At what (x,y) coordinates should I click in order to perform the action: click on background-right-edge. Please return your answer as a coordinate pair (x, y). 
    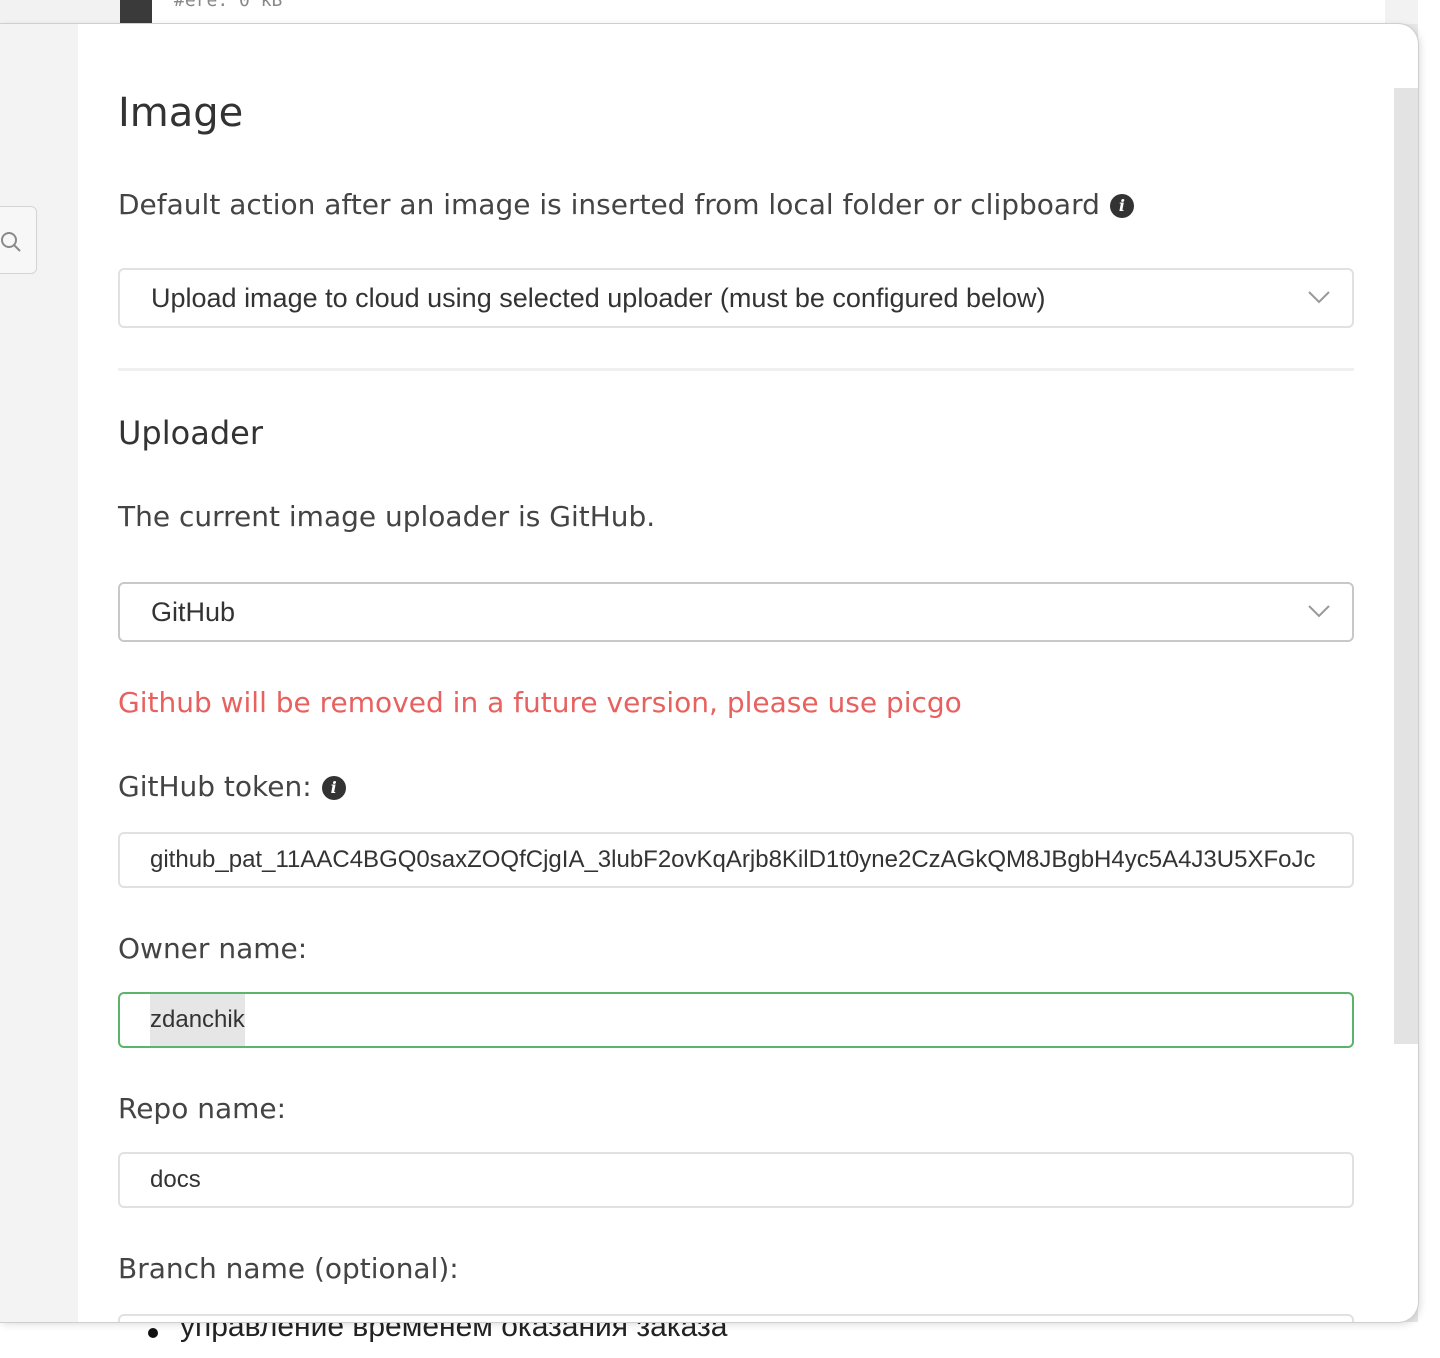
    Looking at the image, I should click on (1429, 679).